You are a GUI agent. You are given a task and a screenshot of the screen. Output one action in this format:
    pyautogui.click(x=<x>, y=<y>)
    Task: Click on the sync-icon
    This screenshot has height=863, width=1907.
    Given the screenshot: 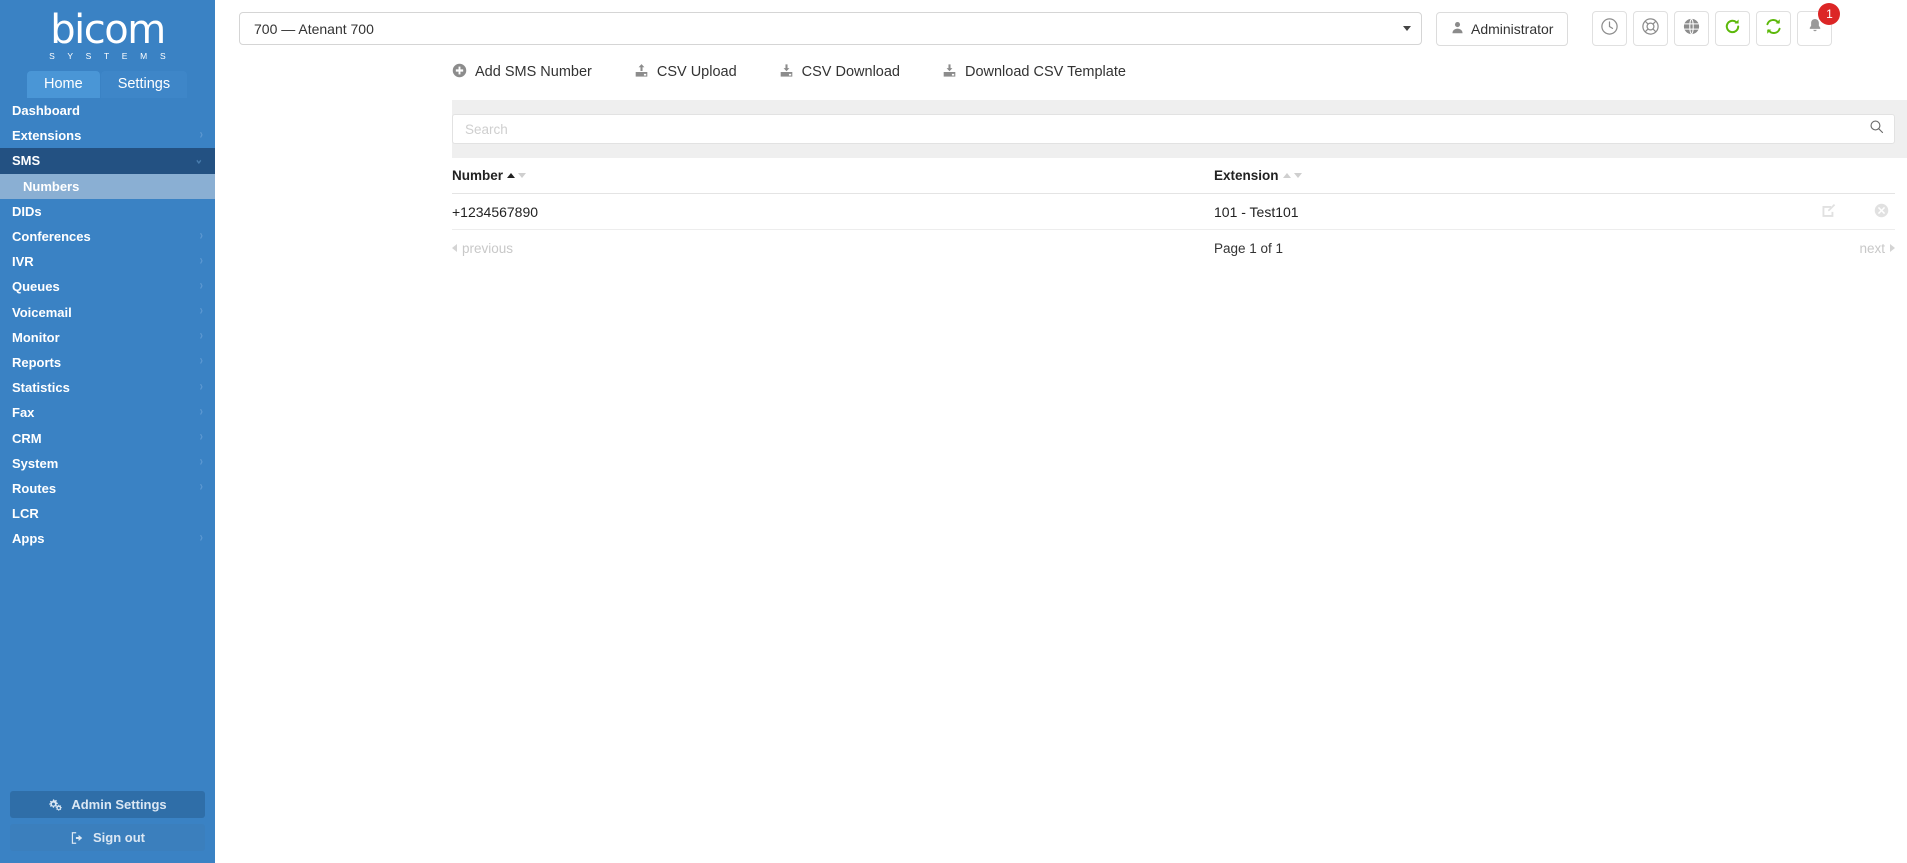 What is the action you would take?
    pyautogui.click(x=1773, y=29)
    